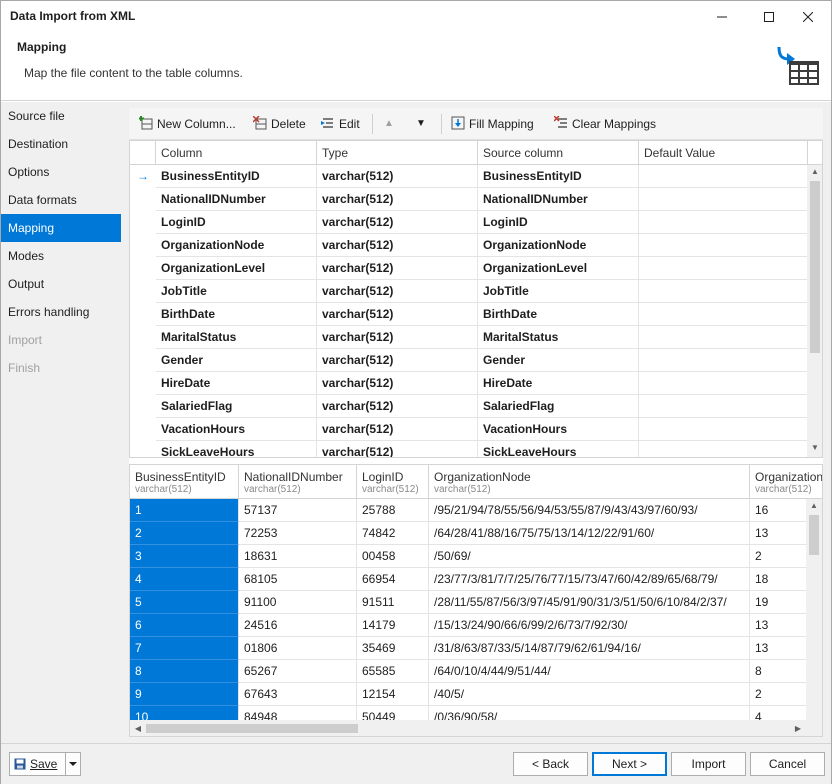  I want to click on mapping-row: HireDate varchar(512) HireDate, so click(469, 383).